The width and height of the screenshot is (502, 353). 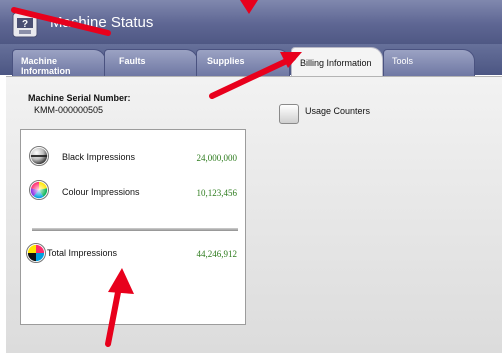 What do you see at coordinates (101, 192) in the screenshot?
I see `colour-impressions-label: Colour Impressions` at bounding box center [101, 192].